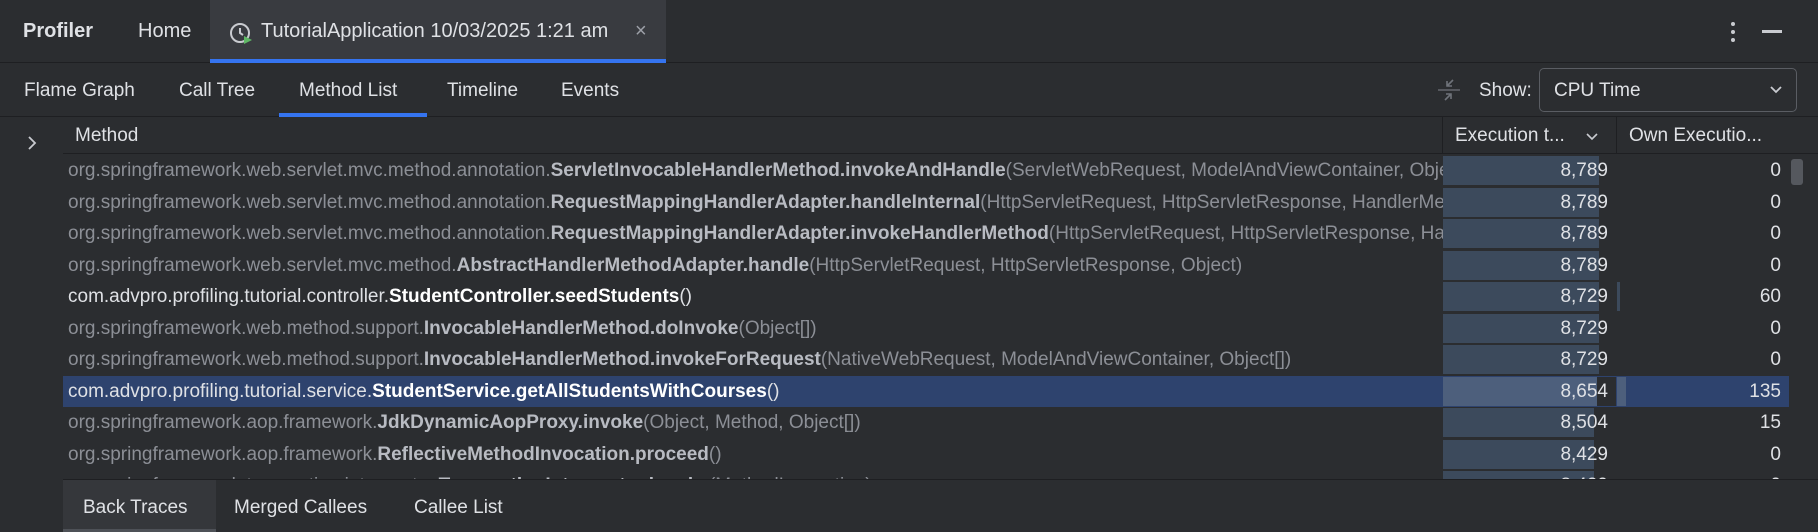 The height and width of the screenshot is (532, 1818). What do you see at coordinates (510, 422) in the screenshot?
I see `method-name: JdkDynamicAopProxy.invoke` at bounding box center [510, 422].